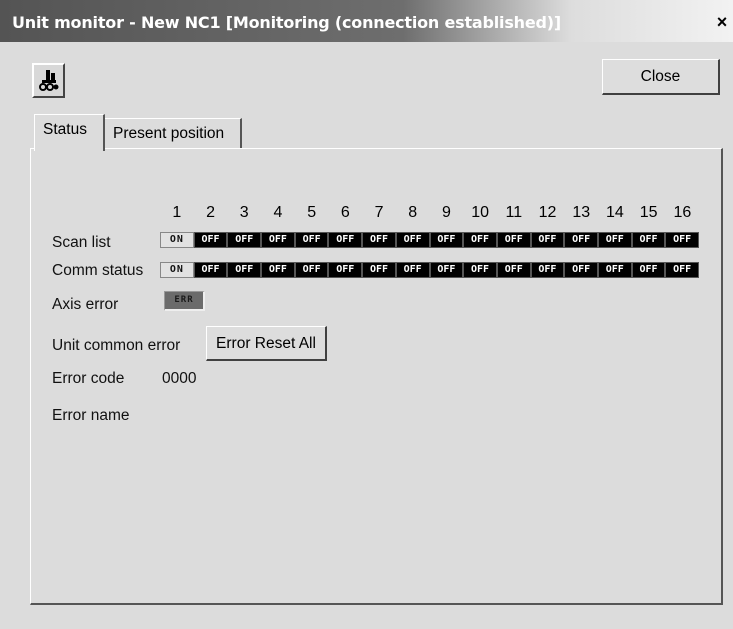 Image resolution: width=733 pixels, height=629 pixels. What do you see at coordinates (210, 212) in the screenshot?
I see `column-number: 2` at bounding box center [210, 212].